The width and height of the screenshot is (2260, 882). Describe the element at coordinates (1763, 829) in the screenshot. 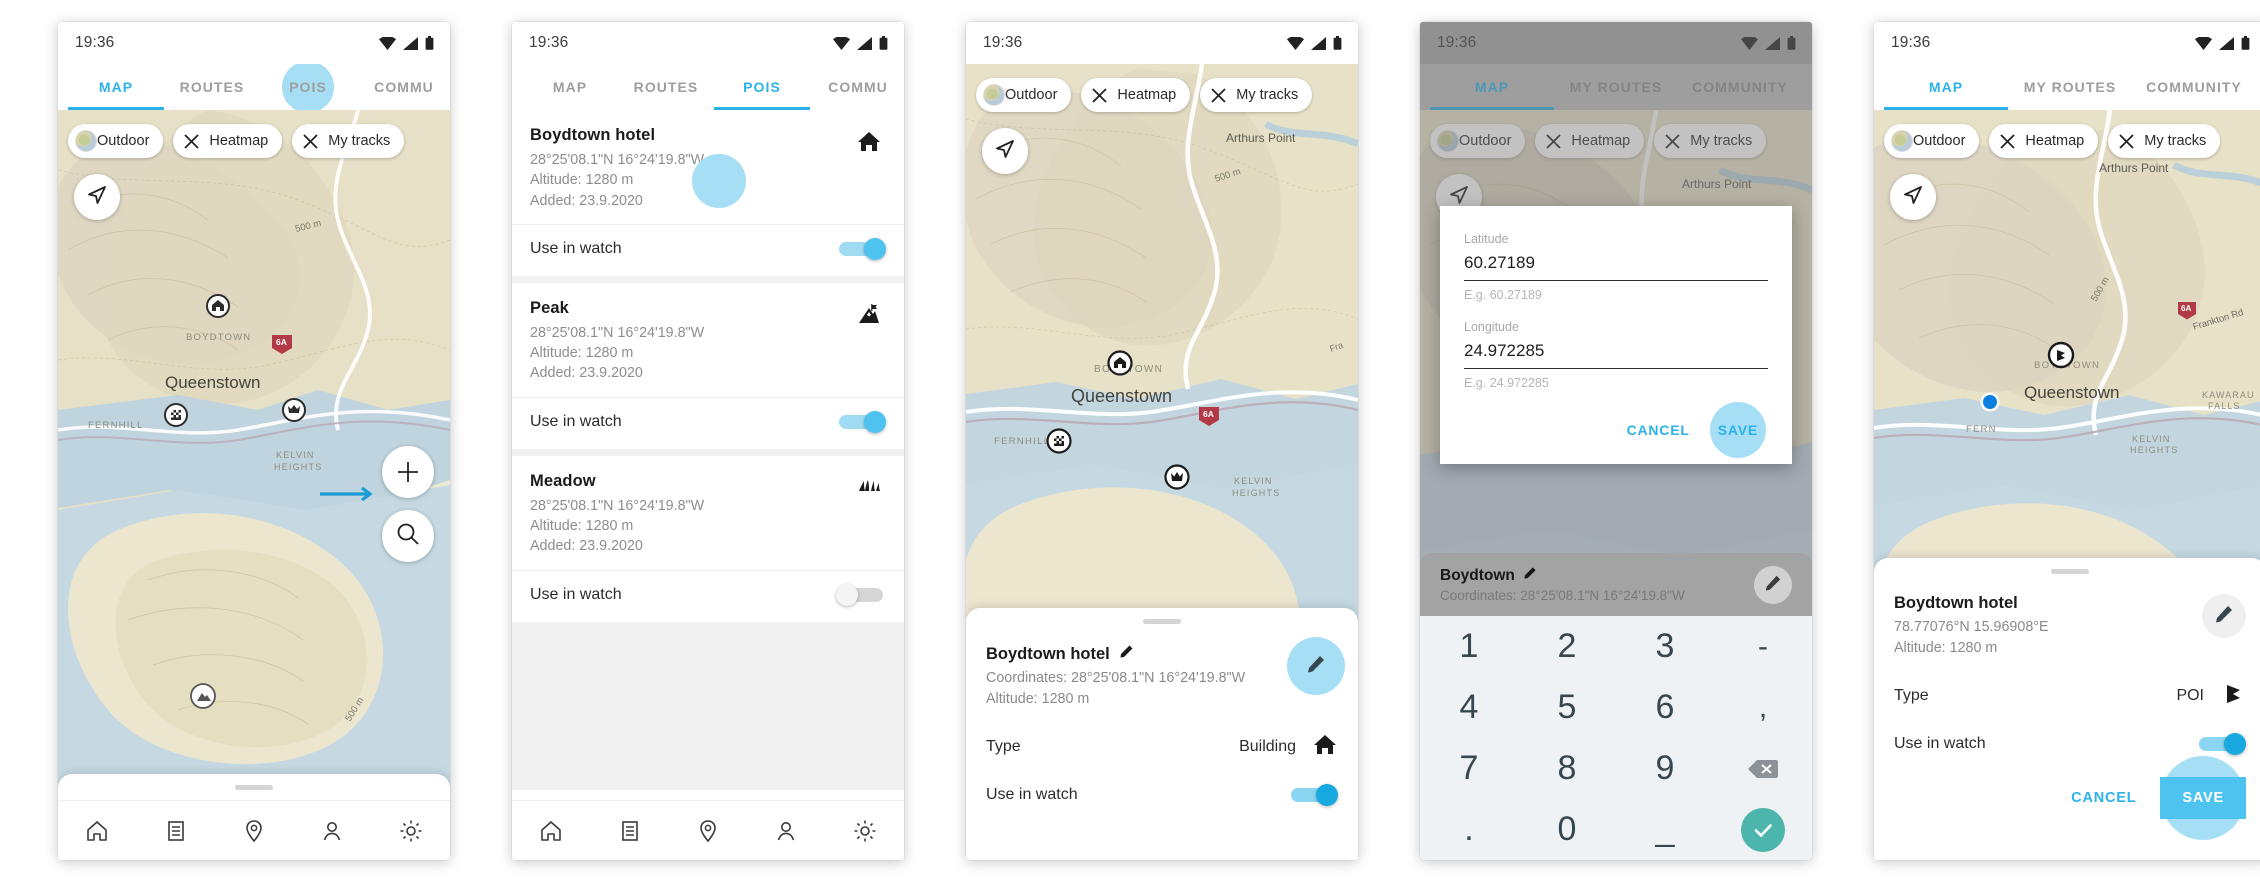

I see `key-confirm` at that location.